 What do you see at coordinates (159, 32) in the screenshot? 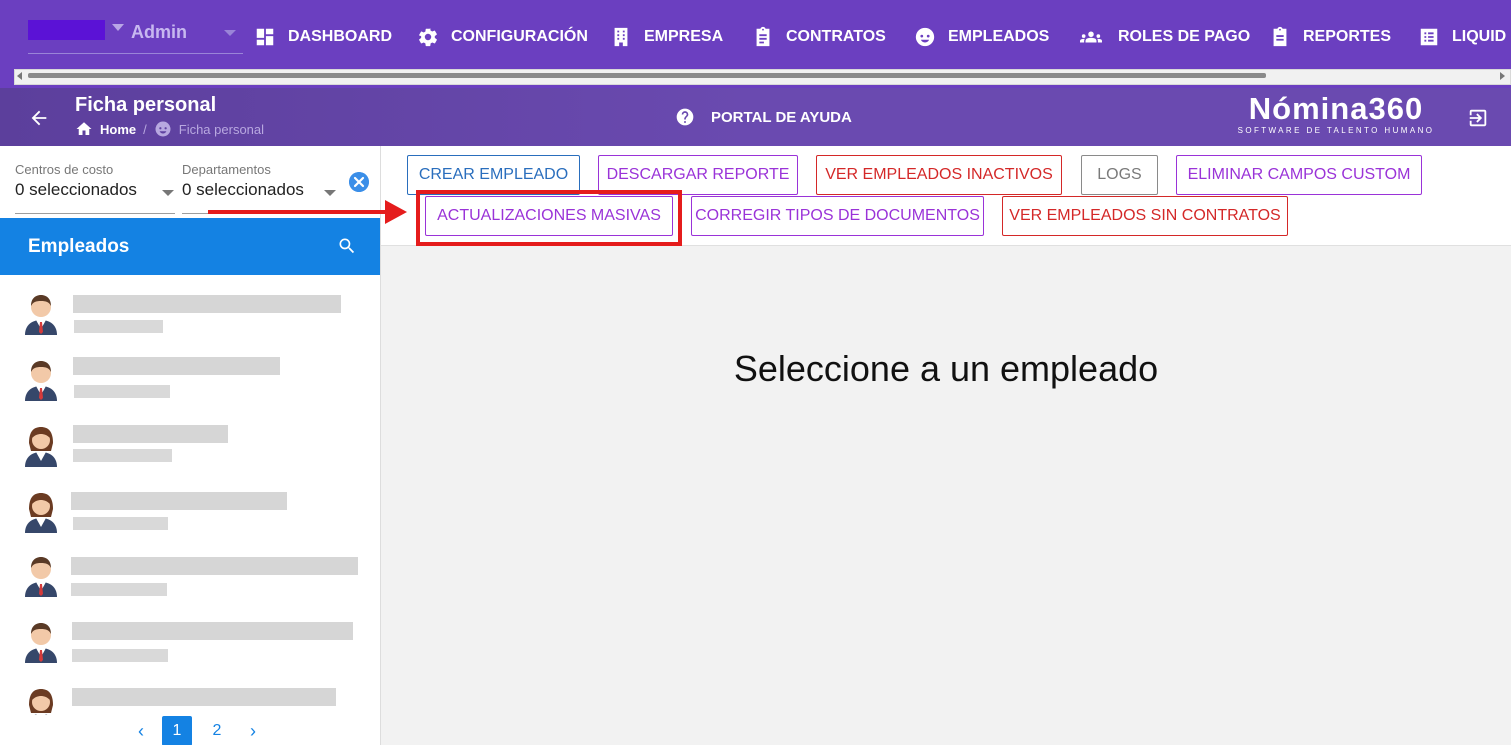
I see `role-selector: Admin` at bounding box center [159, 32].